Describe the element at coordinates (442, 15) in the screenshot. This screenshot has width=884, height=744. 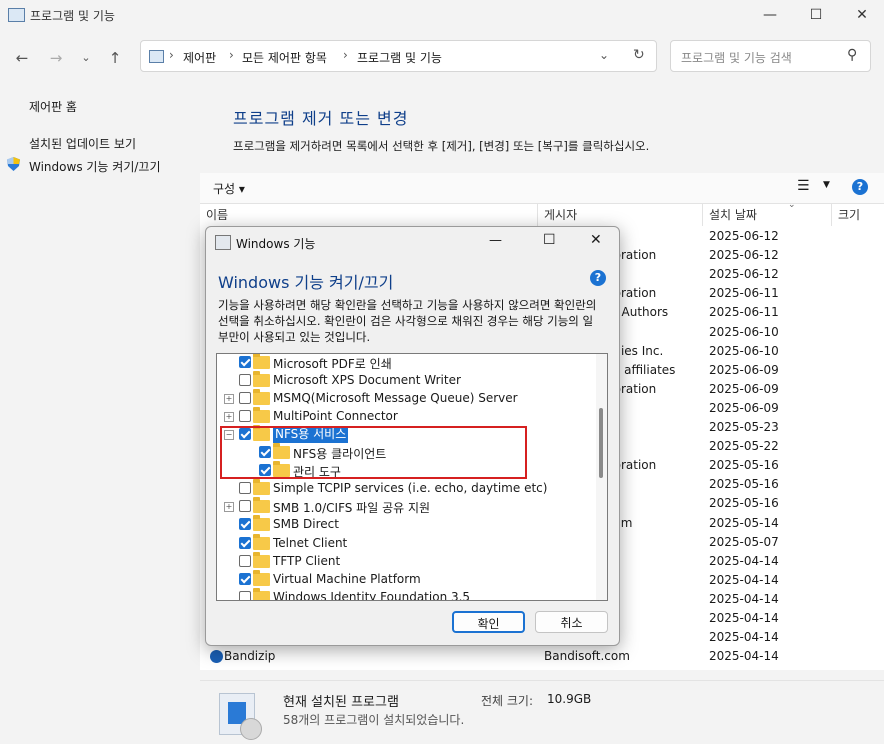
I see `title-bar: 프로그램 및 기능 — ☐ ✕` at that location.